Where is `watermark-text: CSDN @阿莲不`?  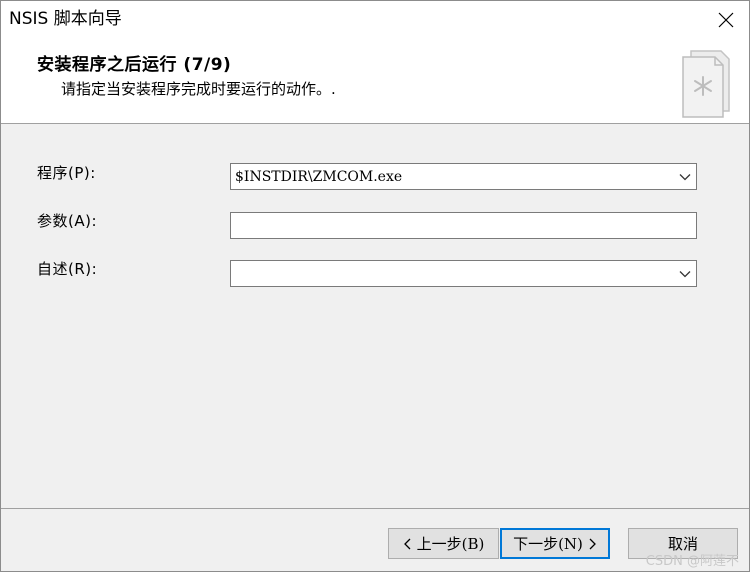
watermark-text: CSDN @阿莲不 is located at coordinates (692, 561).